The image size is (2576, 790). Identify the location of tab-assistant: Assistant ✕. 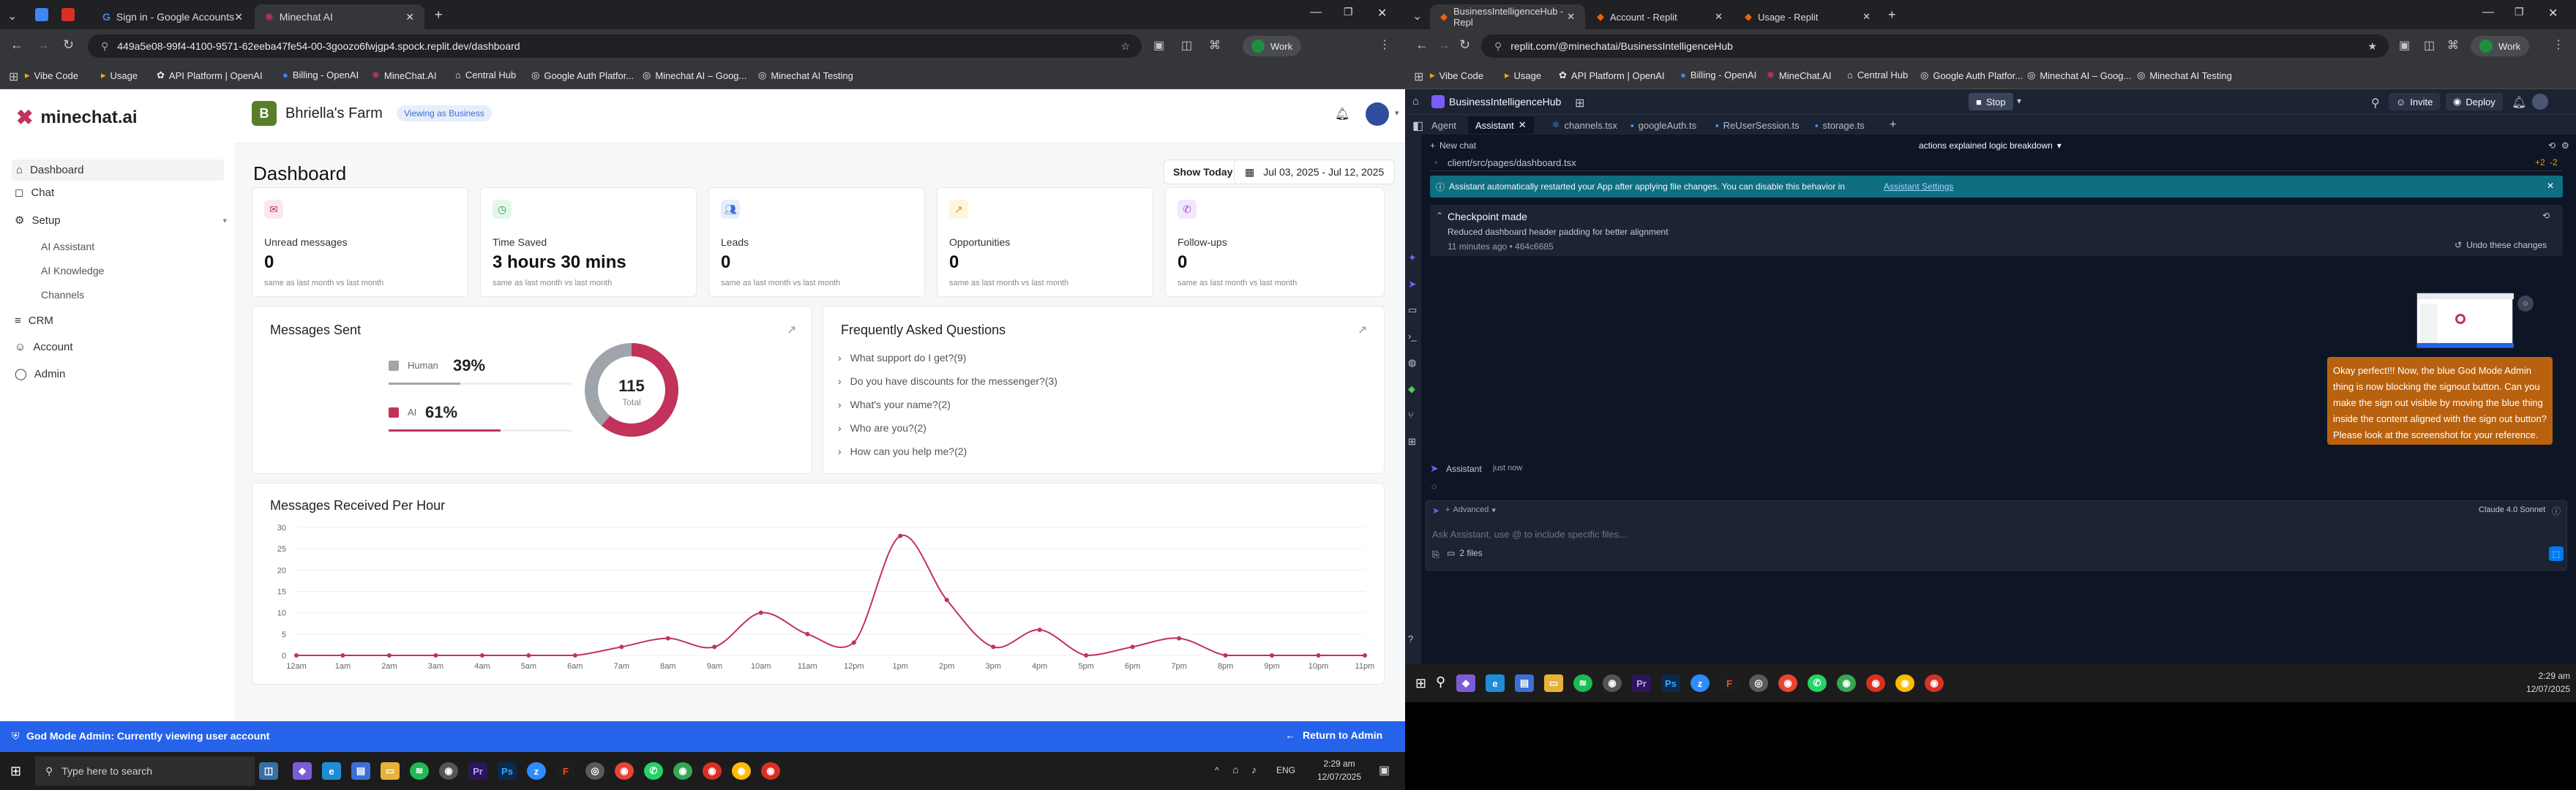
(1501, 125).